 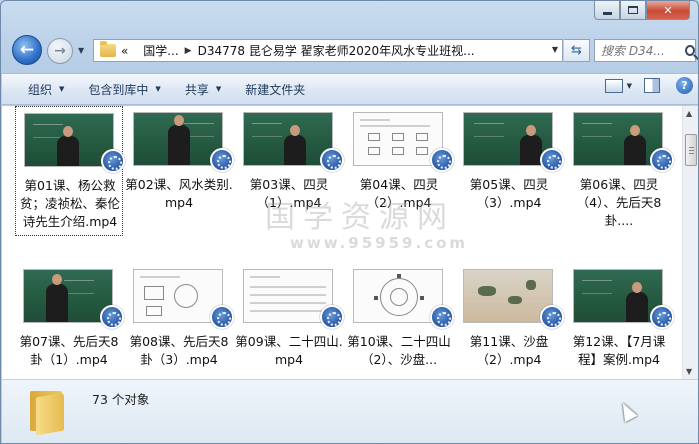 I want to click on new-folder-button: 新建文件夹, so click(x=275, y=89).